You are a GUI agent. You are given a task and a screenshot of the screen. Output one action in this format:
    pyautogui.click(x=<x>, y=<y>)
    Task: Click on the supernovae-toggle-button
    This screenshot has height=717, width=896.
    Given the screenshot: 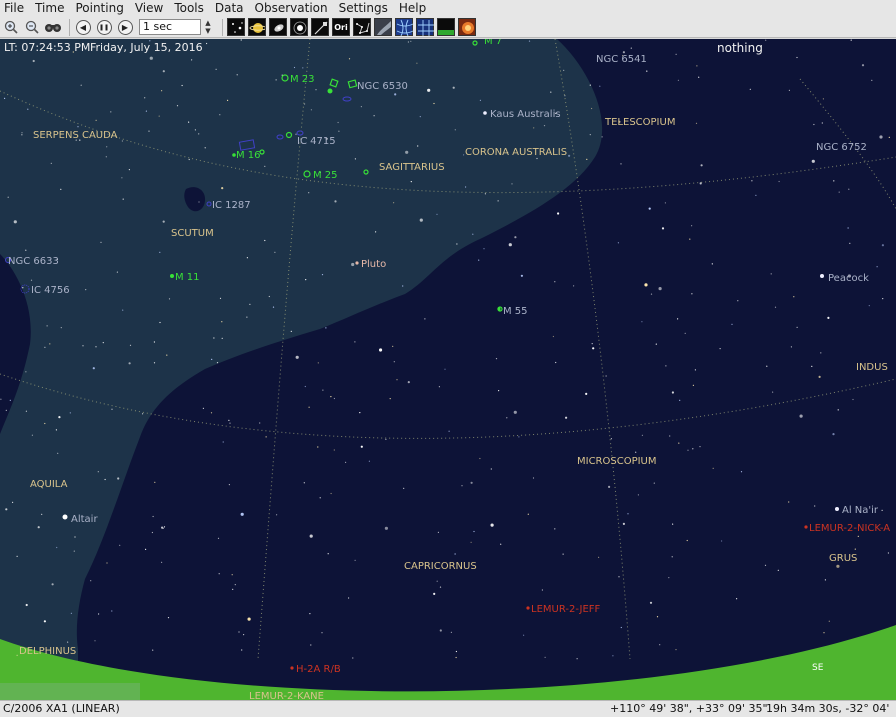 What is the action you would take?
    pyautogui.click(x=299, y=27)
    